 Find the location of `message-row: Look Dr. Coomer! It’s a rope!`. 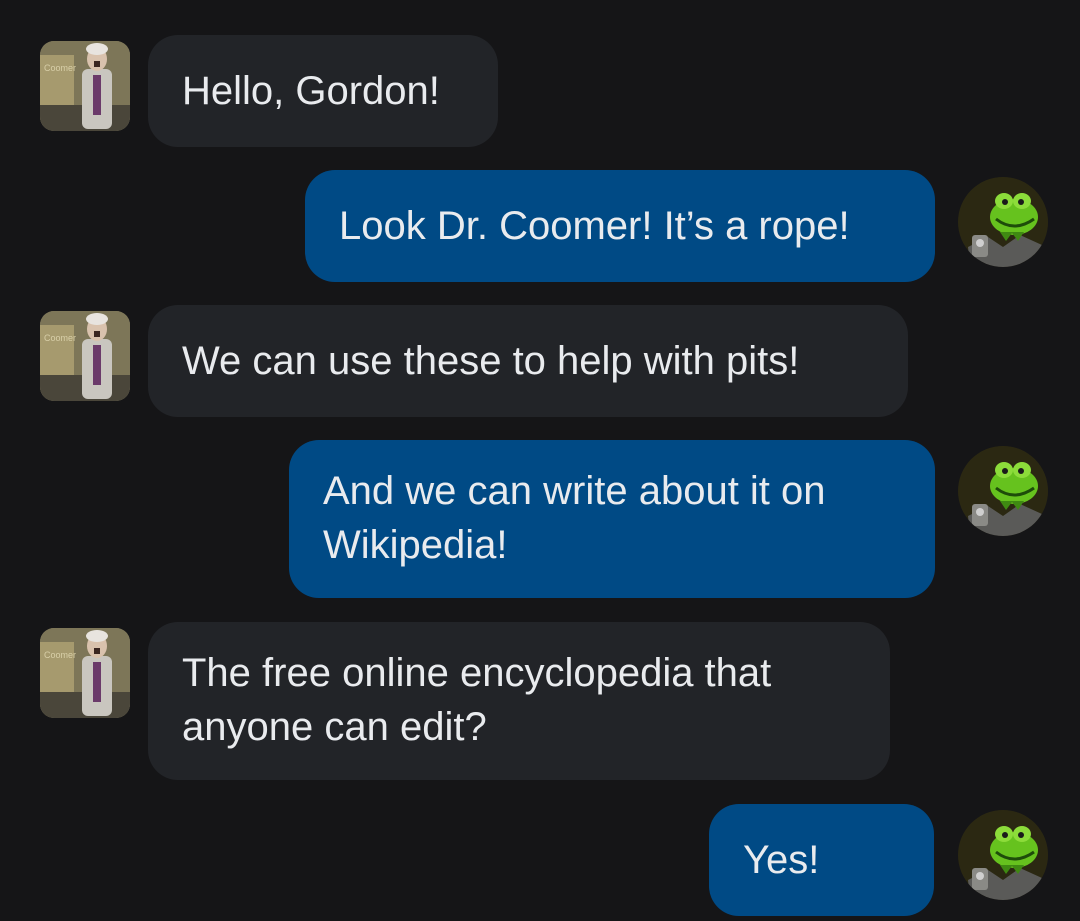

message-row: Look Dr. Coomer! It’s a rope! is located at coordinates (540, 226).